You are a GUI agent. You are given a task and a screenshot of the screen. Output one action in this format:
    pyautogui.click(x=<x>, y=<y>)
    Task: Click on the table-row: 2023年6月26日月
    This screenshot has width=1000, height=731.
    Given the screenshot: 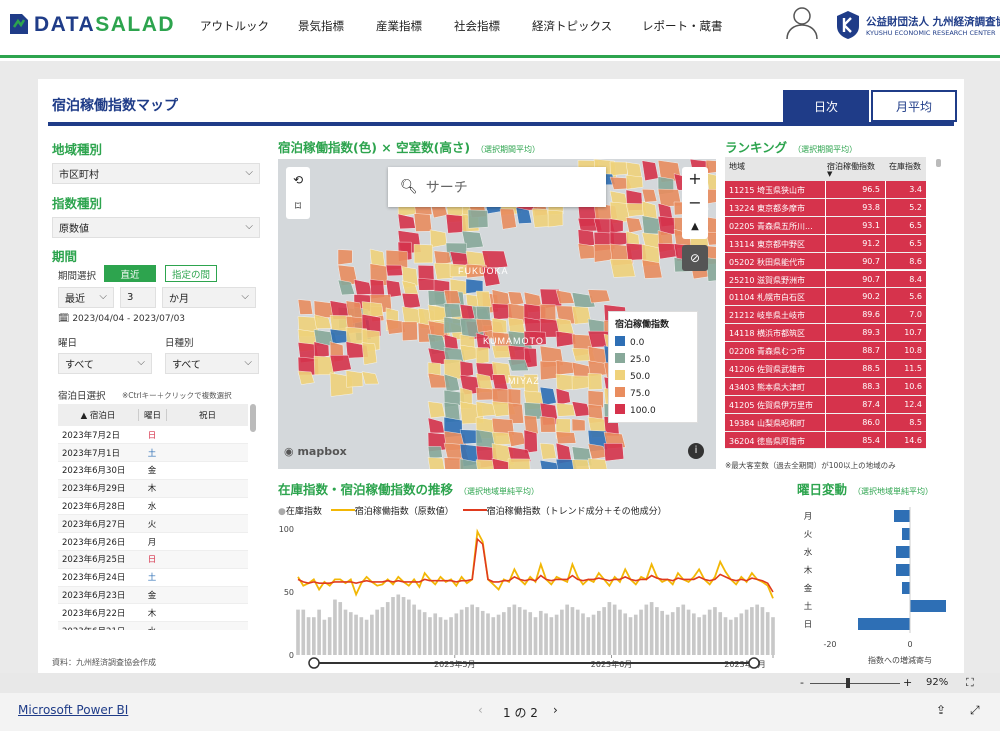 What is the action you would take?
    pyautogui.click(x=153, y=542)
    